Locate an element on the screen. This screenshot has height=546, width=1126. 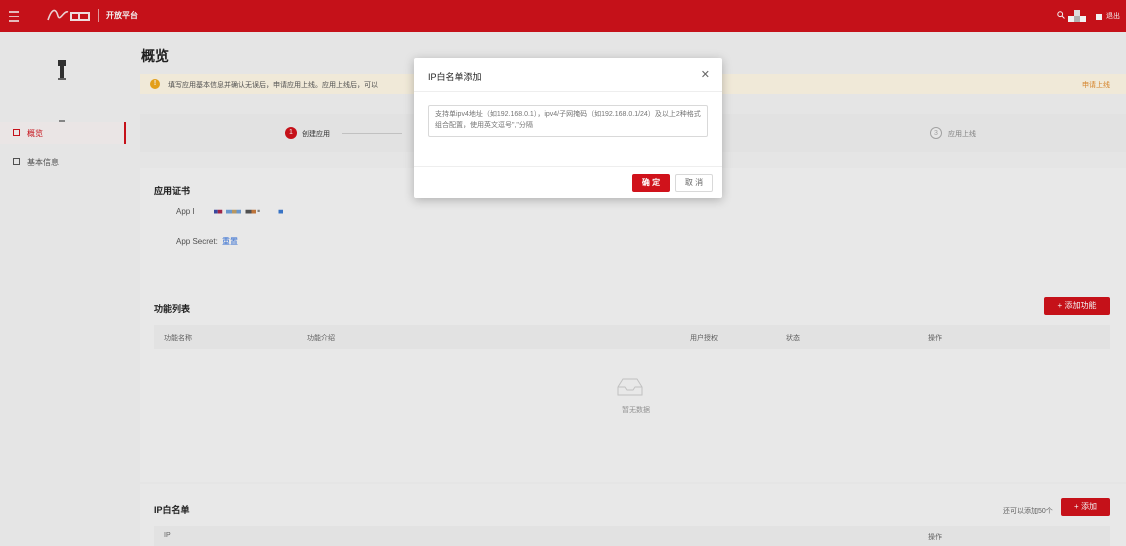
close-icon: ✕ is located at coordinates (705, 74).